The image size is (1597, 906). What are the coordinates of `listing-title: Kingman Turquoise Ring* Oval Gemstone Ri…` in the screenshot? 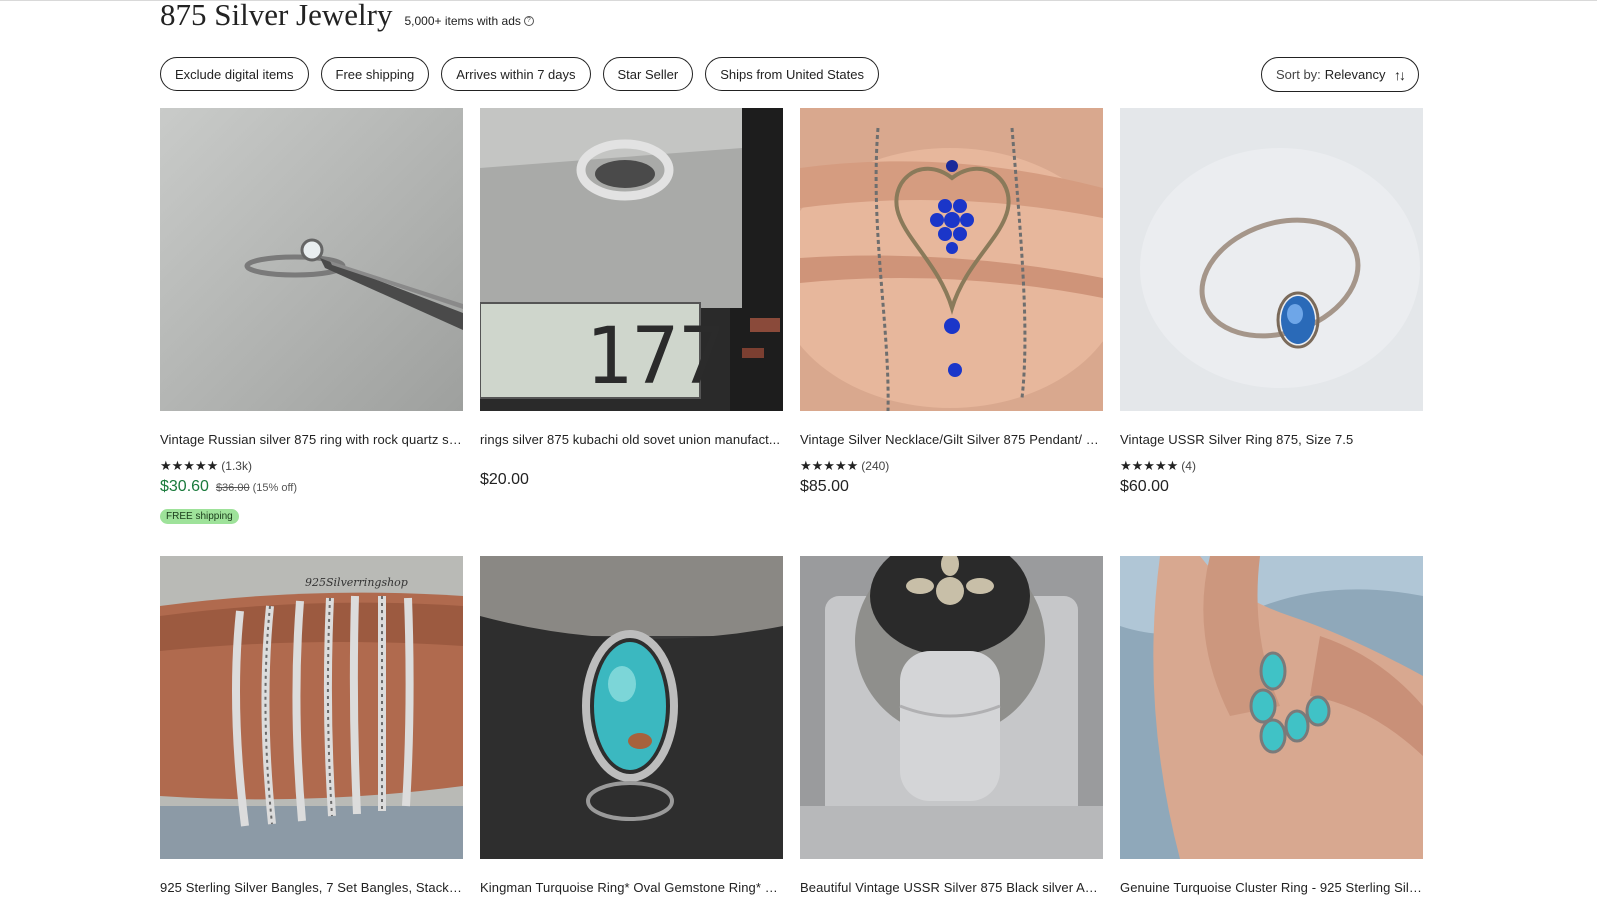 It's located at (631, 887).